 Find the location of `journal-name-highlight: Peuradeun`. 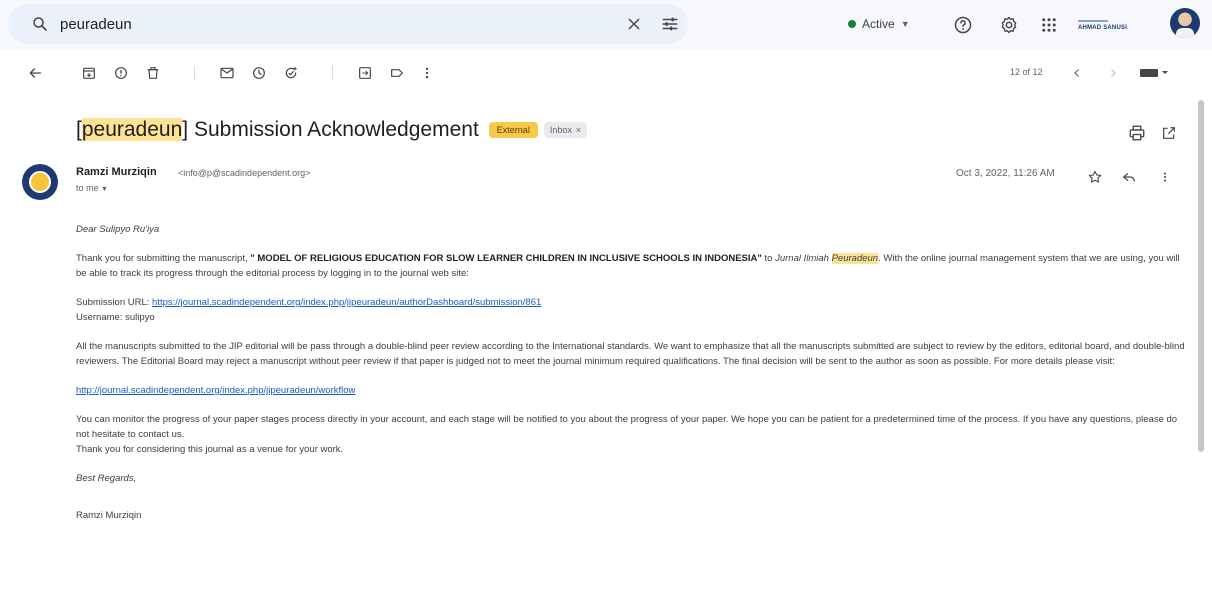

journal-name-highlight: Peuradeun is located at coordinates (855, 258).